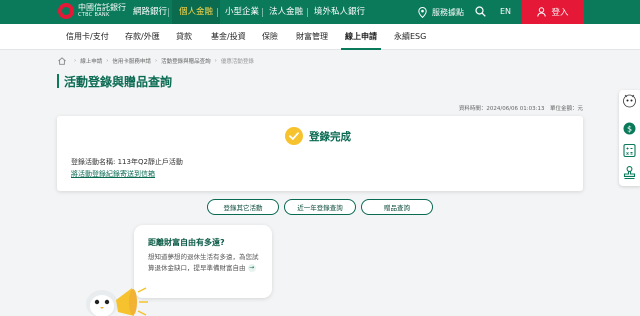 The width and height of the screenshot is (640, 316). I want to click on breadcrumb-event-query: 活動登錄與贈品查詢, so click(186, 61).